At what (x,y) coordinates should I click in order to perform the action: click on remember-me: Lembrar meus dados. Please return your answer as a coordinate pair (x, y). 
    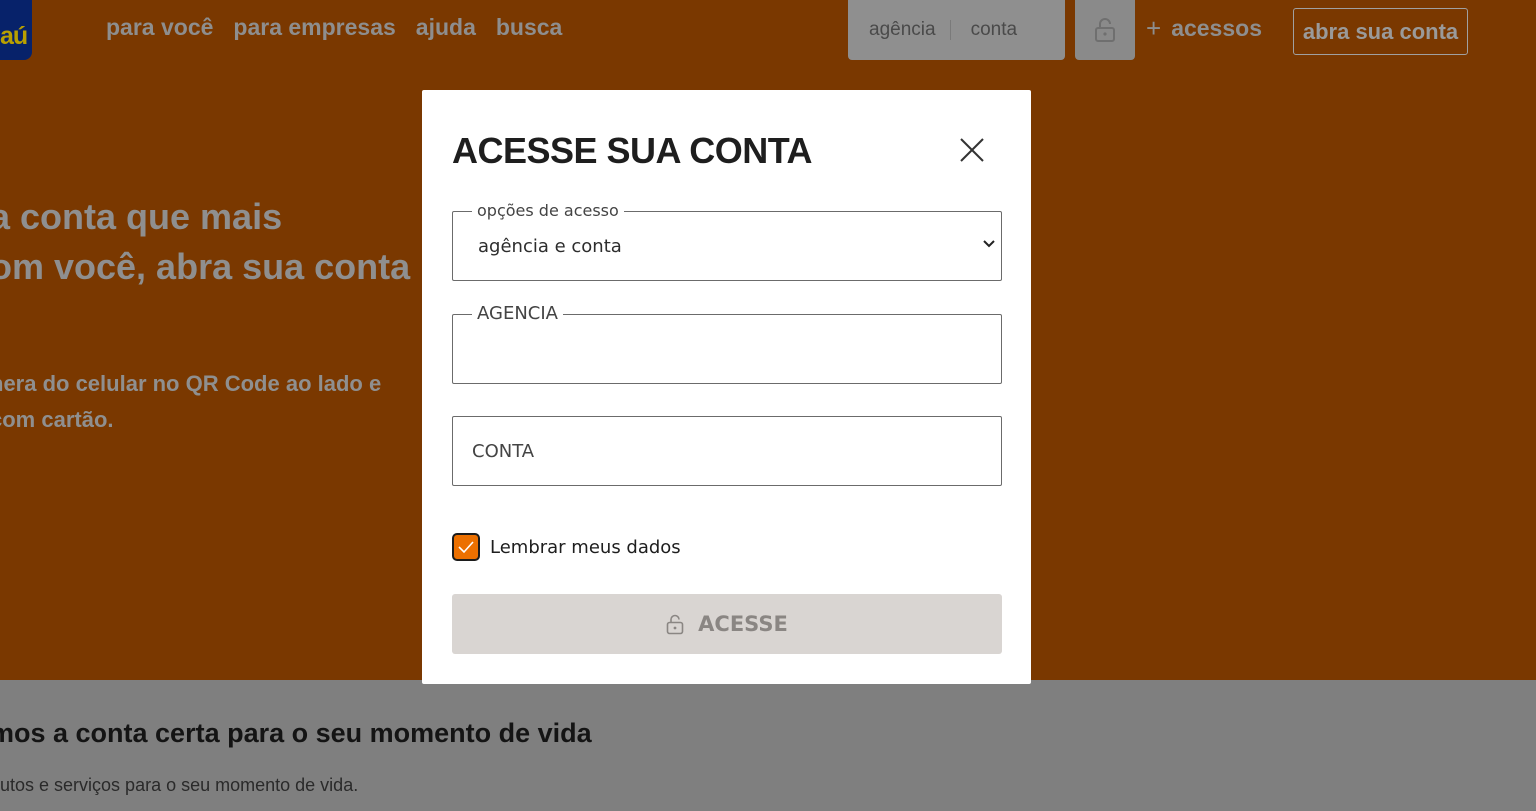
    Looking at the image, I should click on (566, 547).